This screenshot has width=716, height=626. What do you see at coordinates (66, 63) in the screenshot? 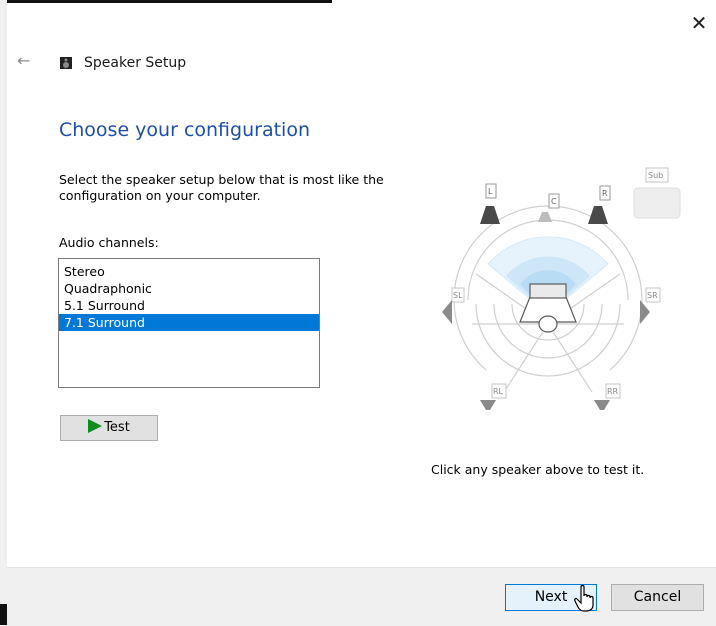
I see `speaker-app-icon` at bounding box center [66, 63].